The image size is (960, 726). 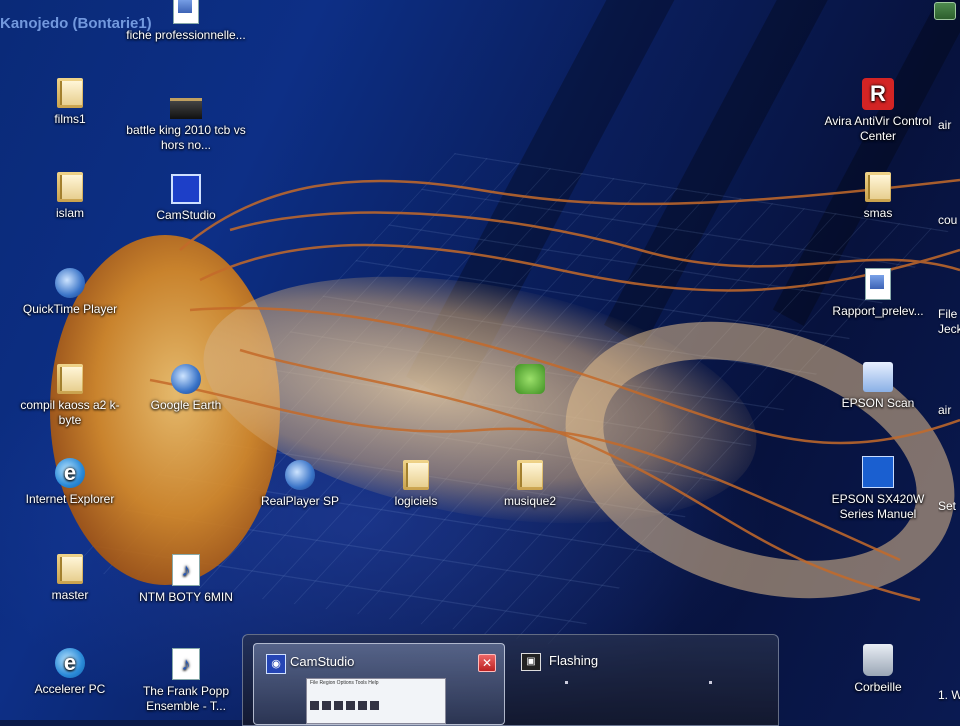 What do you see at coordinates (949, 695) in the screenshot?
I see `edge-label: 1. W` at bounding box center [949, 695].